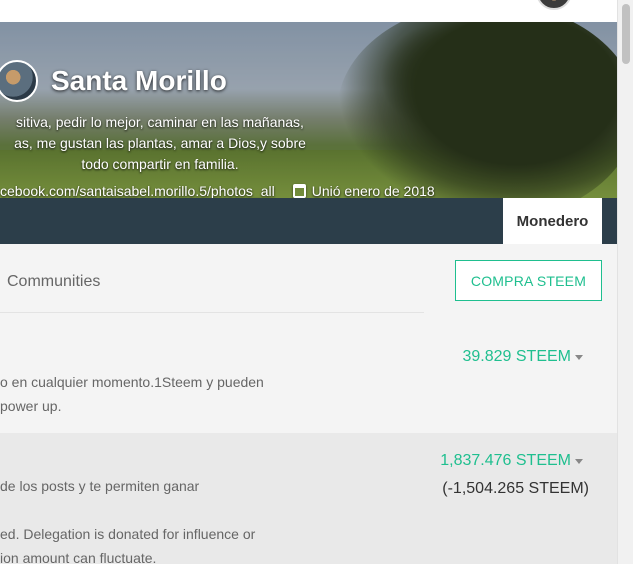  I want to click on steem-description-line: o en cualquier momento.1Steem y pueden, so click(132, 382).